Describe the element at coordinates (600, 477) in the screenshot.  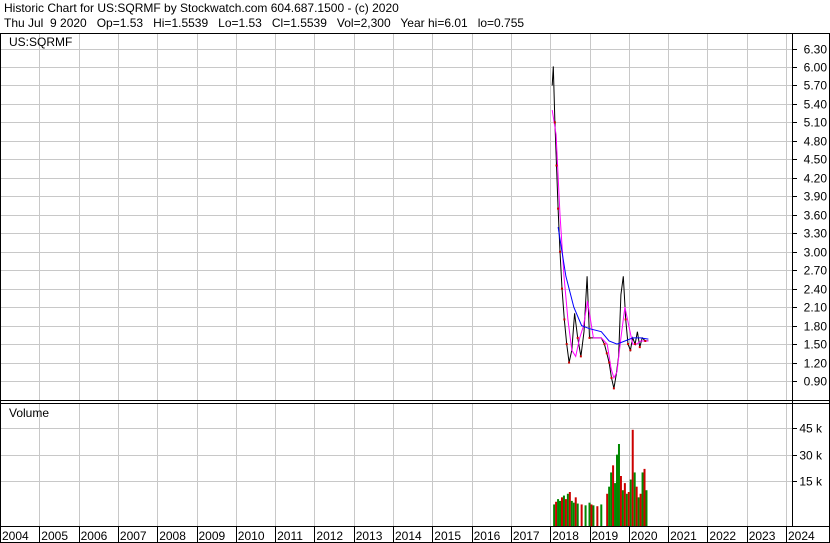
I see `volume-bars-layer` at that location.